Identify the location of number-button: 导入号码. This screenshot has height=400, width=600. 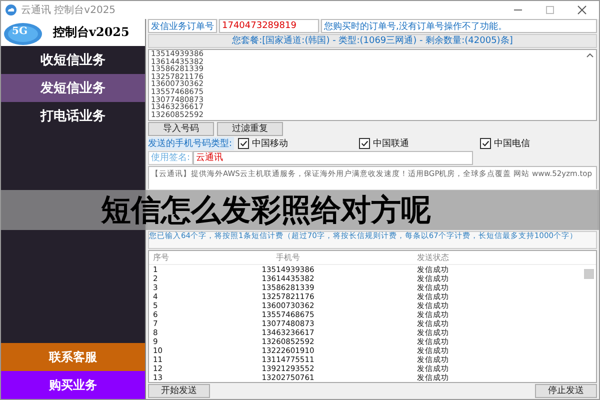
(181, 129).